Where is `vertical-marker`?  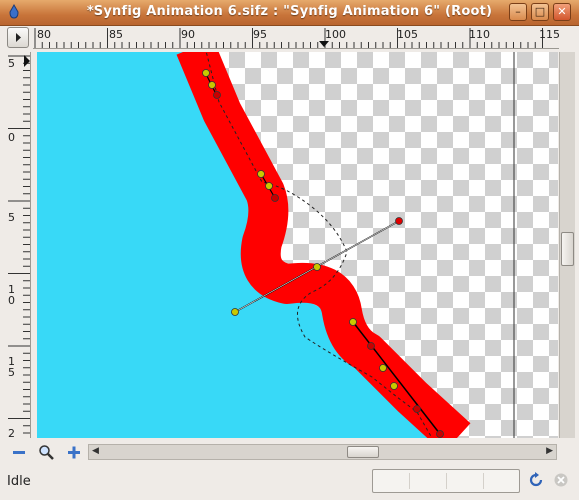
vertical-marker is located at coordinates (27, 61).